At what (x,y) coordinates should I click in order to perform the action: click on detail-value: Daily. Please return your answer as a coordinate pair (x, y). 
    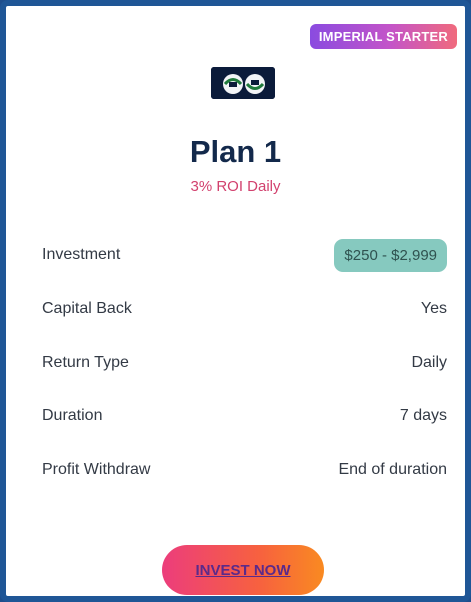
    Looking at the image, I should click on (429, 362).